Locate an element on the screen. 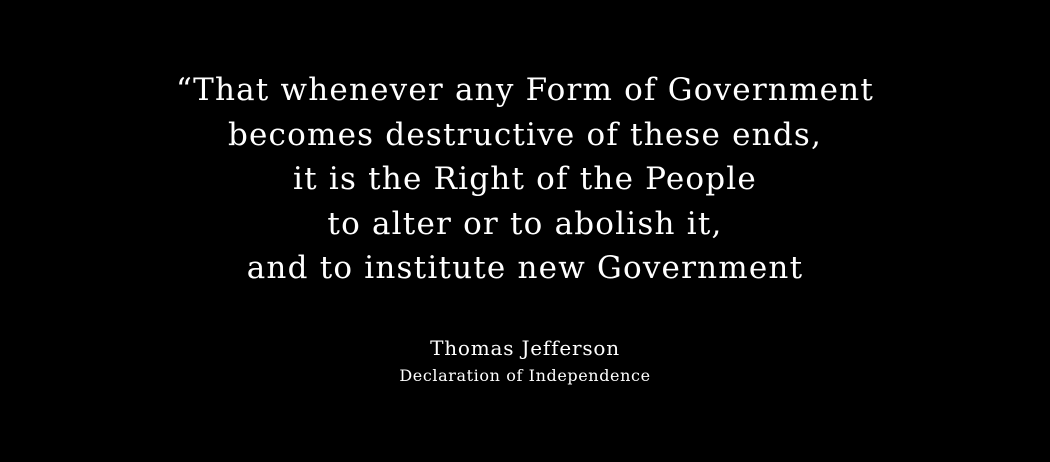 The height and width of the screenshot is (462, 1050). source-title: Declaration of Independence is located at coordinates (525, 375).